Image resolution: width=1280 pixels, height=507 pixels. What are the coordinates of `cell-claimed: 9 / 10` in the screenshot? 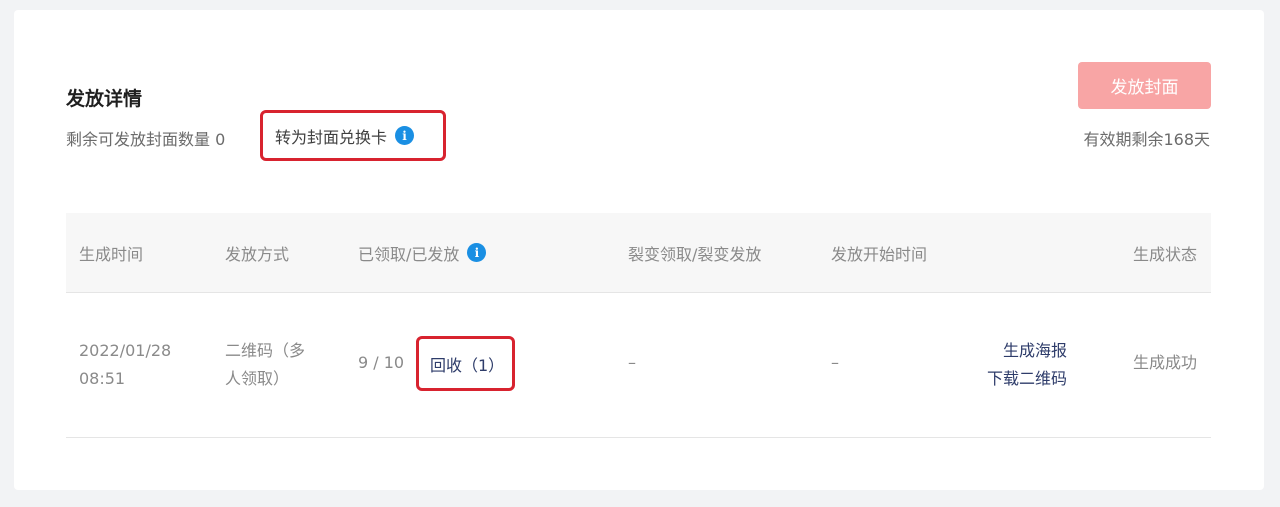 It's located at (381, 362).